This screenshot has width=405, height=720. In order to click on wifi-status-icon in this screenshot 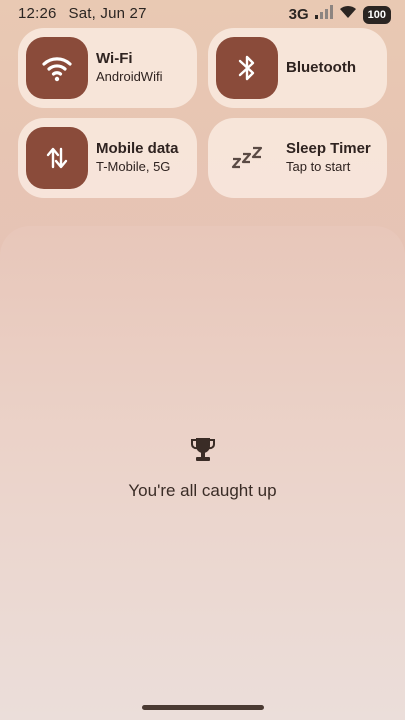, I will do `click(348, 14)`.